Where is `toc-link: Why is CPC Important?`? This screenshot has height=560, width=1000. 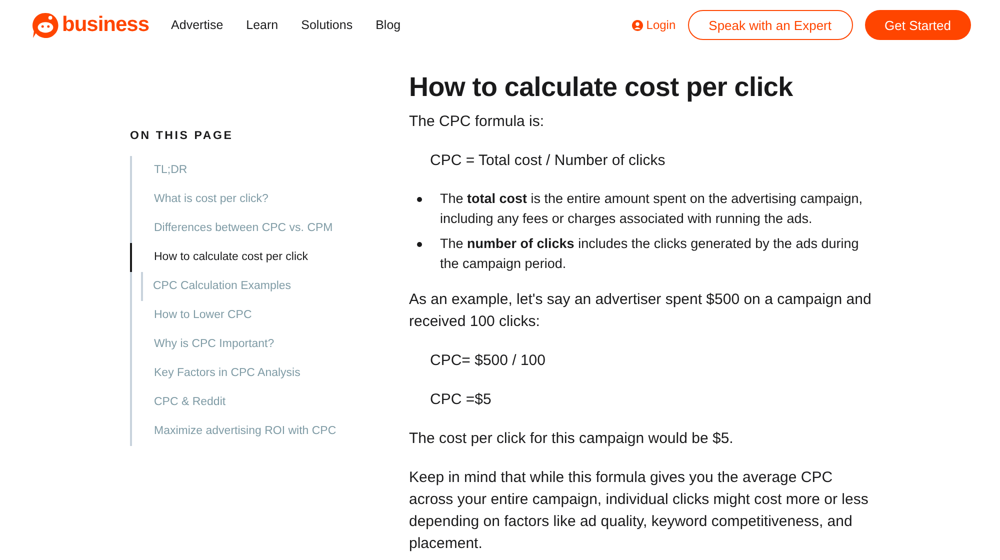
toc-link: Why is CPC Important? is located at coordinates (269, 344).